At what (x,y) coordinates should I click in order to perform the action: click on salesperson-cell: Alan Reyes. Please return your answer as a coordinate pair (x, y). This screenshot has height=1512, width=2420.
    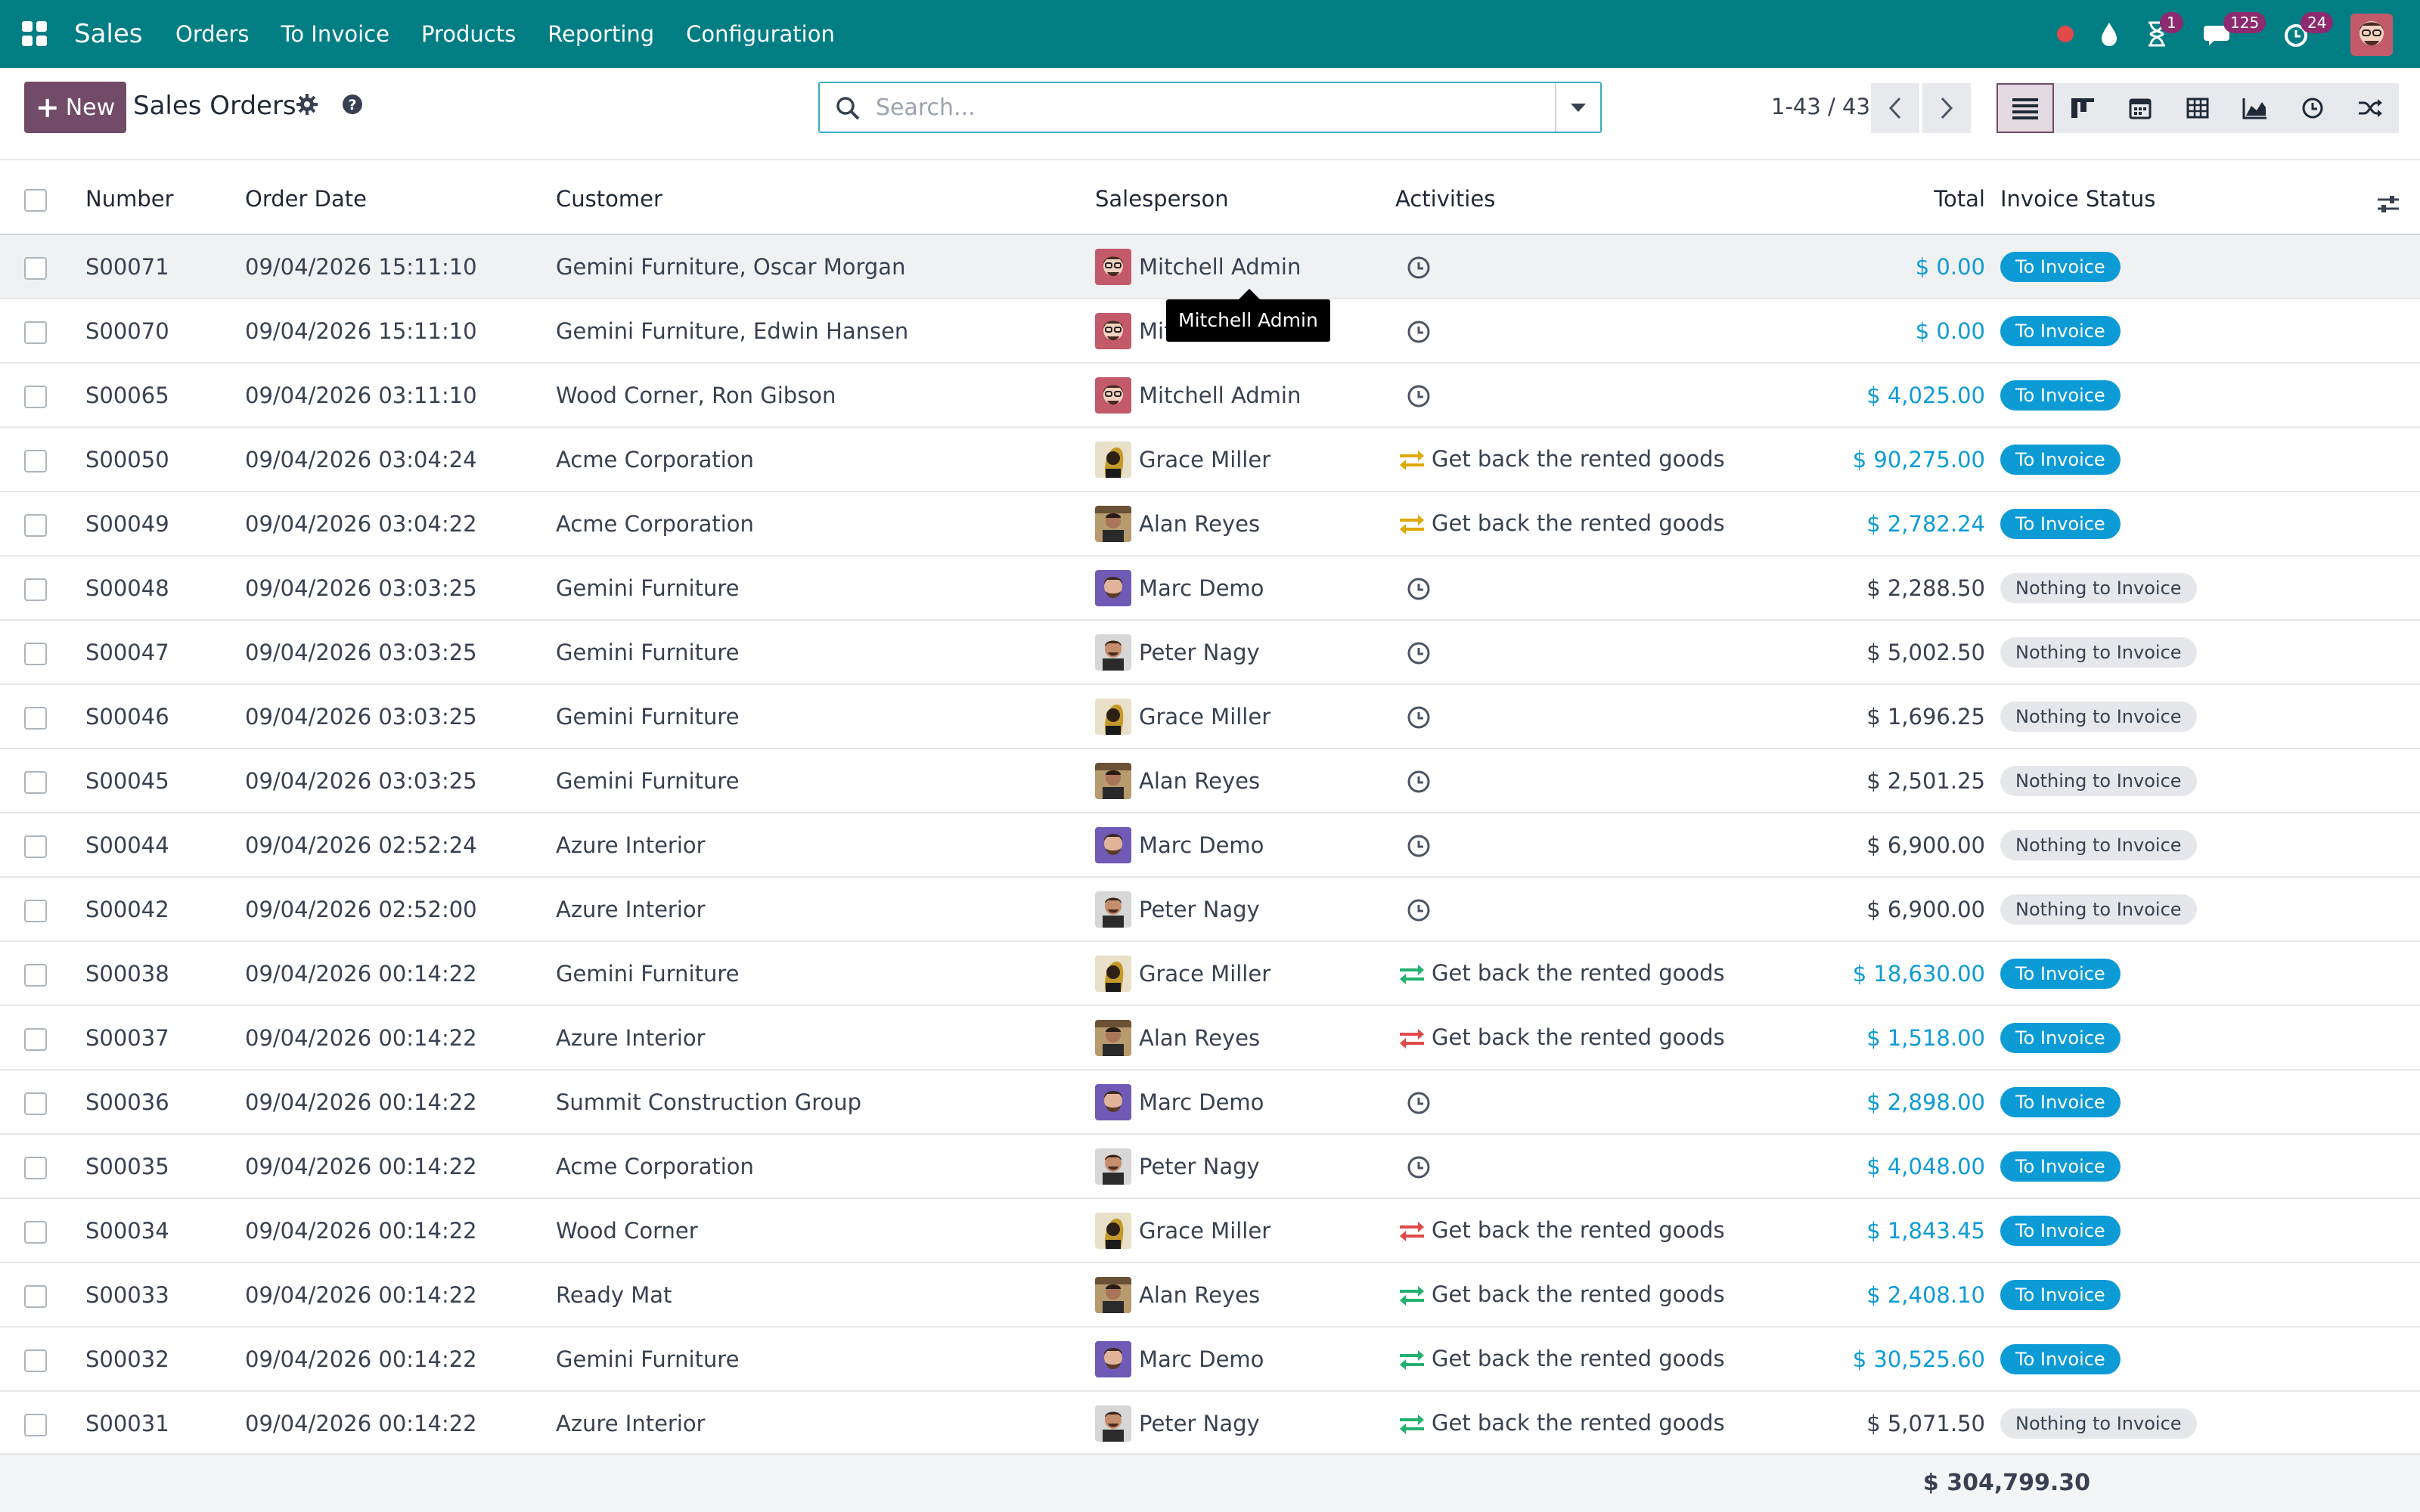
    Looking at the image, I should click on (1245, 523).